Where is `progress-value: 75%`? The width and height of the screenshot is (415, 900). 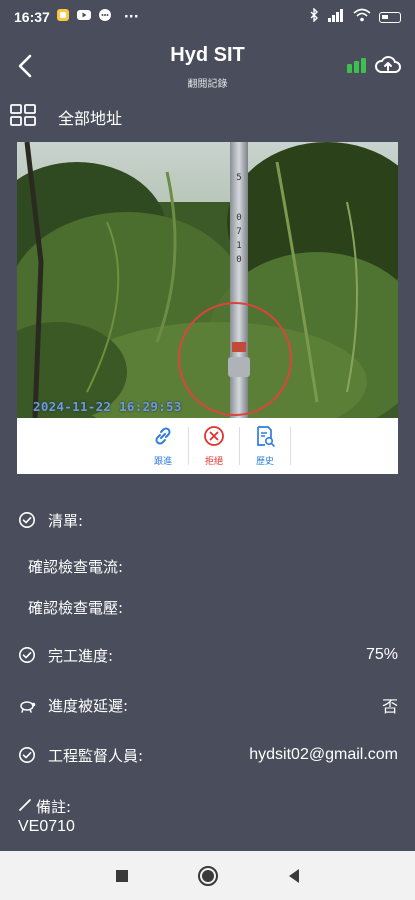 progress-value: 75% is located at coordinates (381, 654).